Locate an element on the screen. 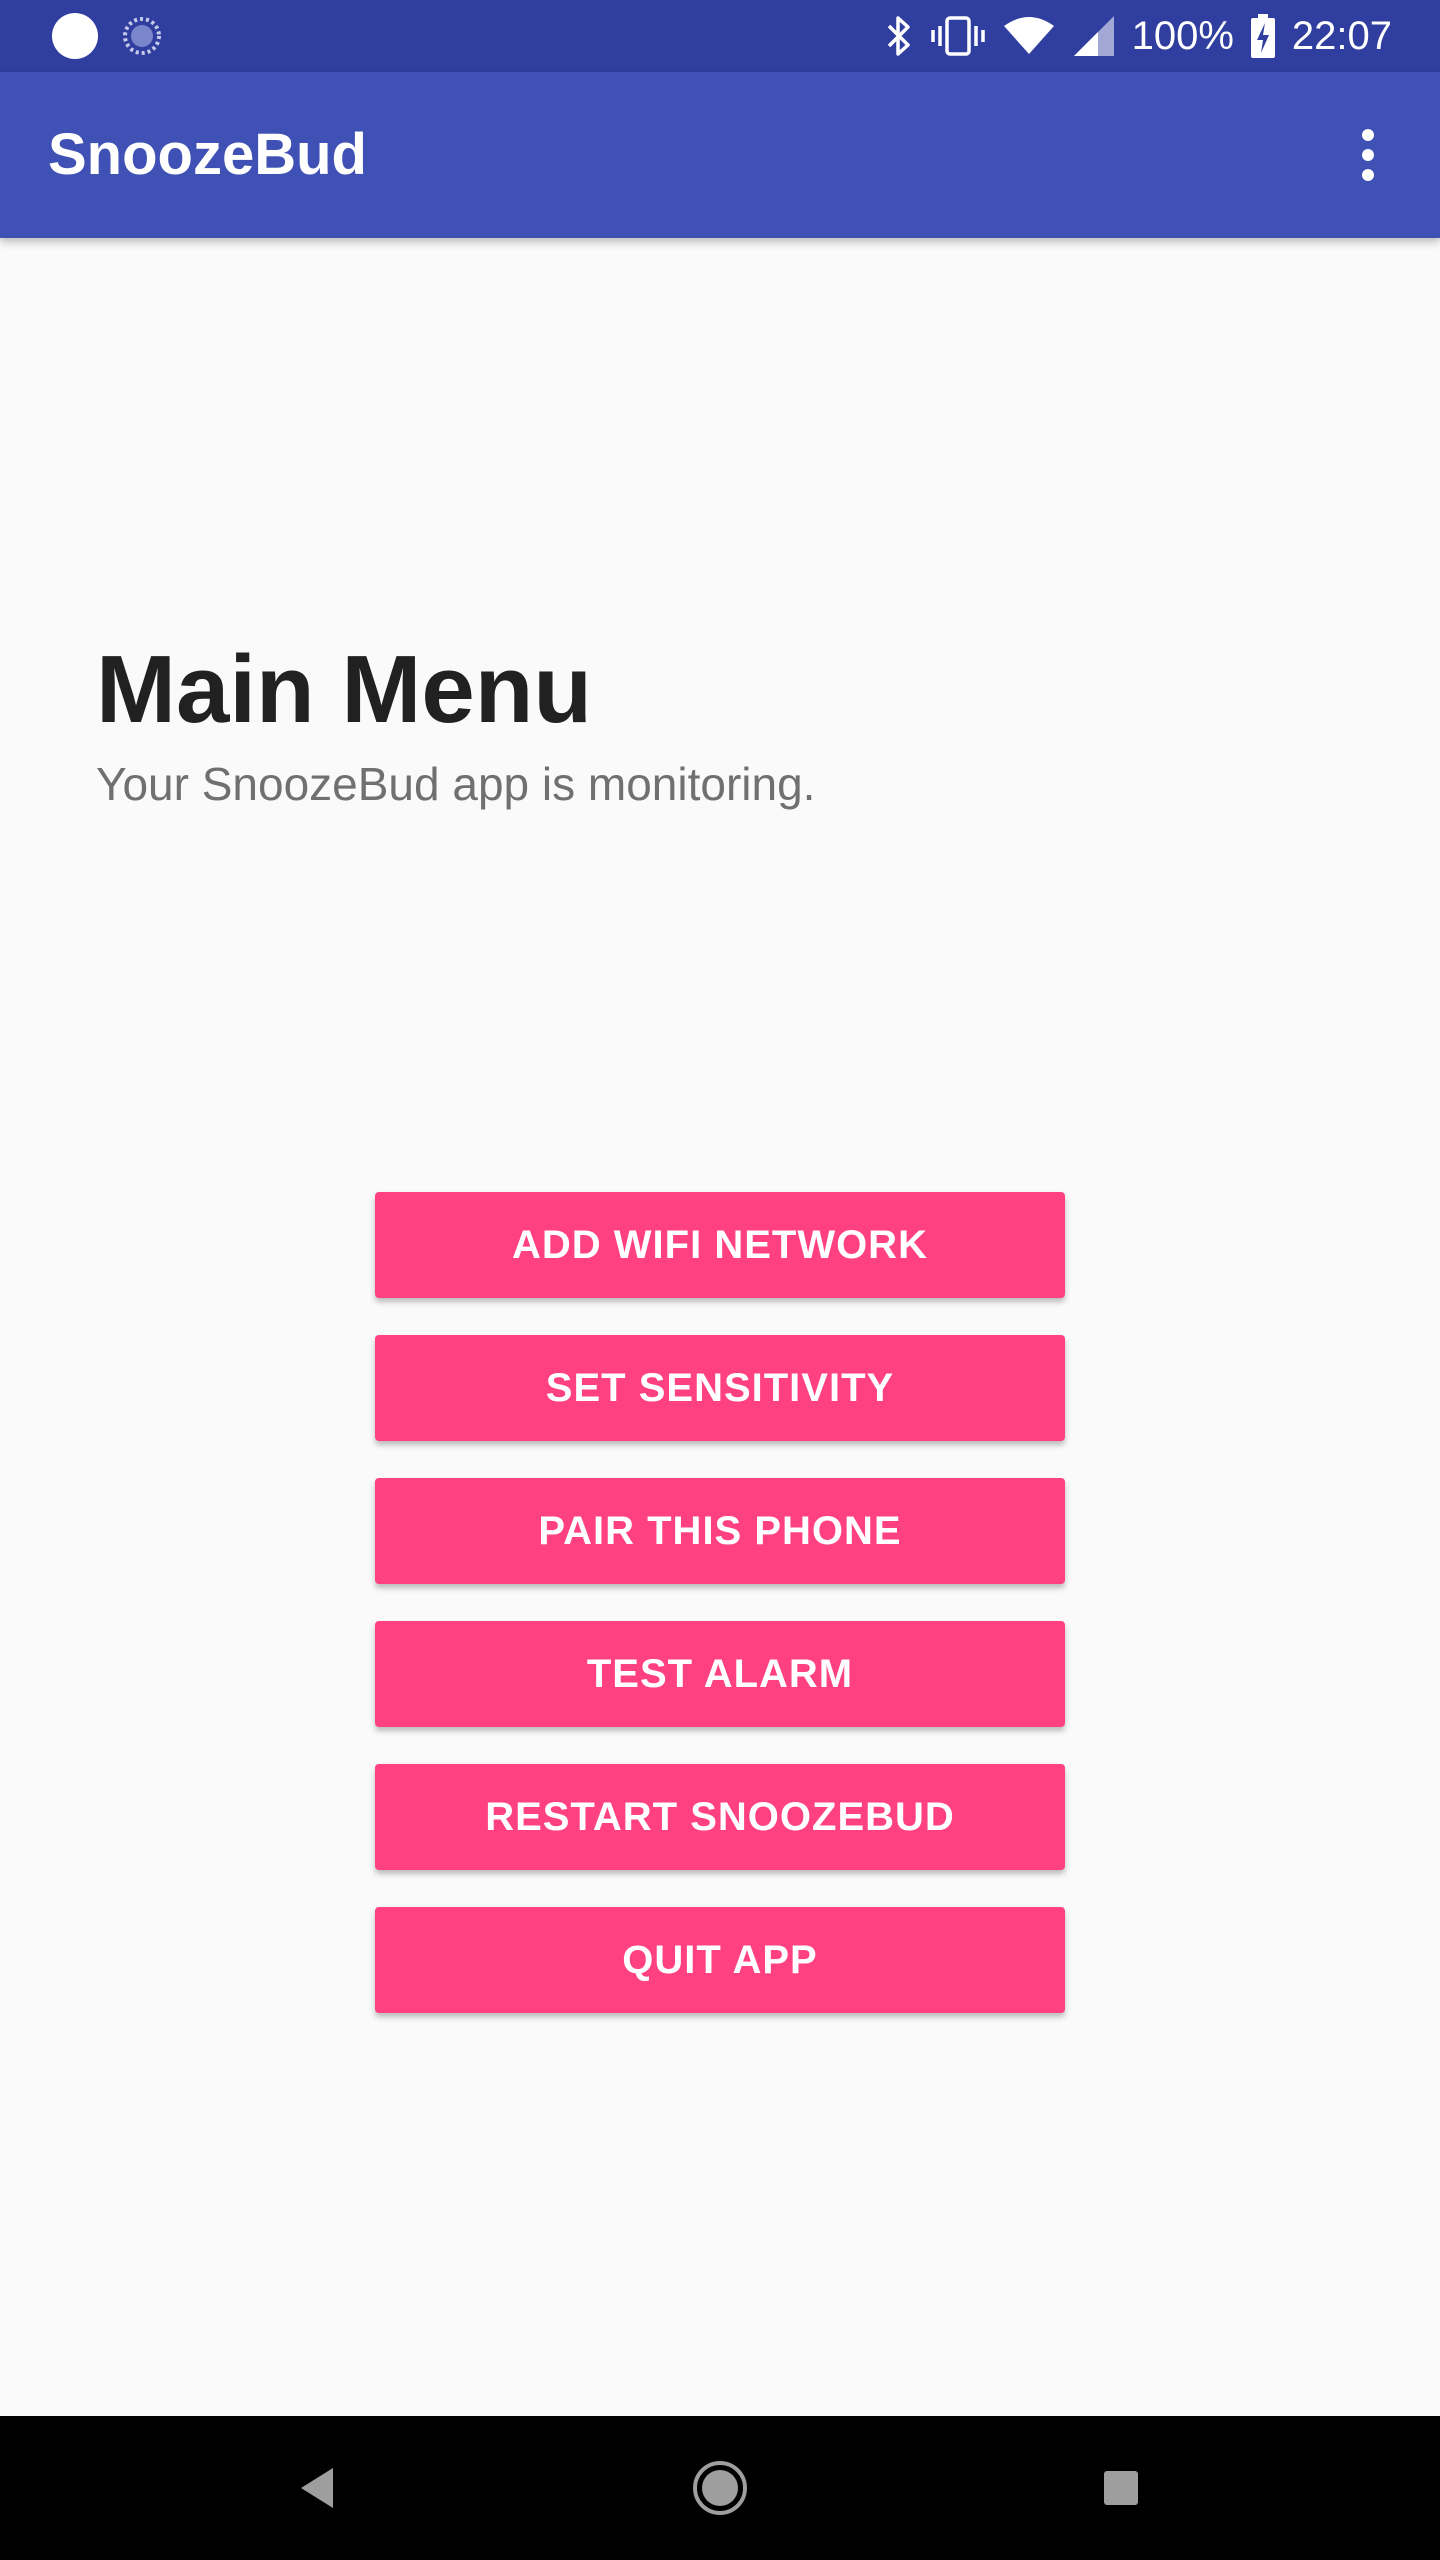 The height and width of the screenshot is (2560, 1440). status-message: Your SnoozeBud app is monitoring. is located at coordinates (456, 784).